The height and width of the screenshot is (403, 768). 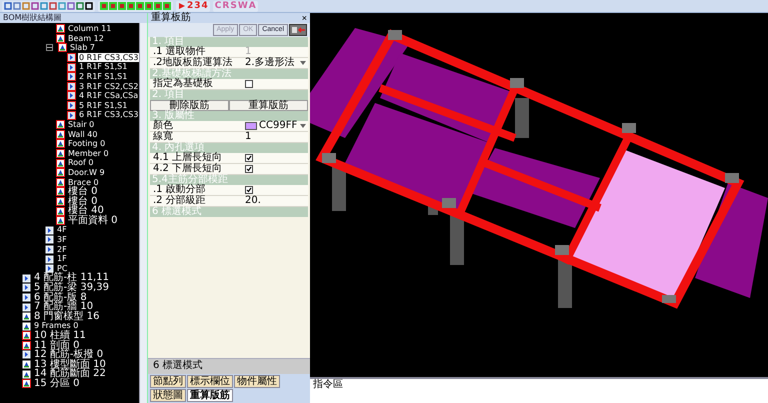 What do you see at coordinates (71, 288) in the screenshot?
I see `tree-item: 5 配筋-梁 39,39` at bounding box center [71, 288].